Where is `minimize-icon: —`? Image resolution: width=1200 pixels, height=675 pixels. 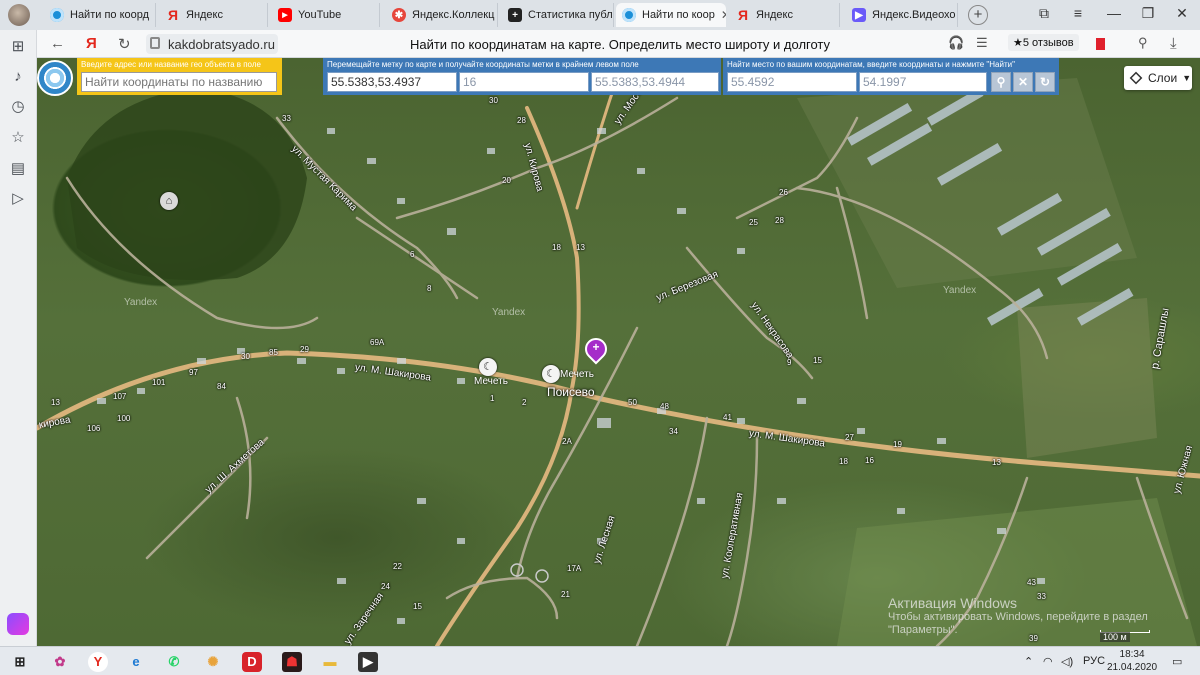
minimize-icon: — is located at coordinates (1114, 13).